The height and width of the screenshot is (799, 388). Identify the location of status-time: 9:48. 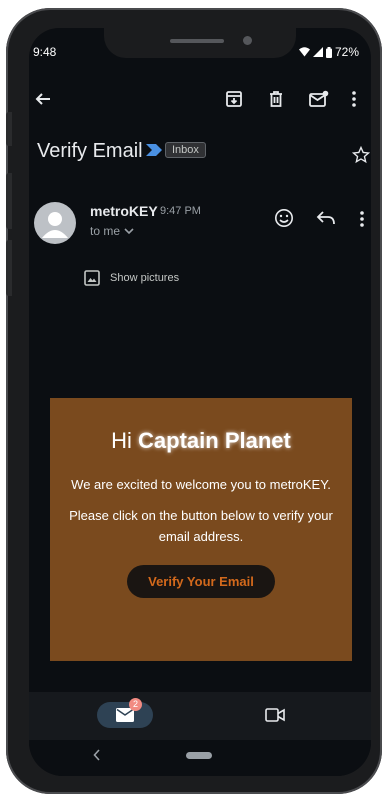
(45, 52).